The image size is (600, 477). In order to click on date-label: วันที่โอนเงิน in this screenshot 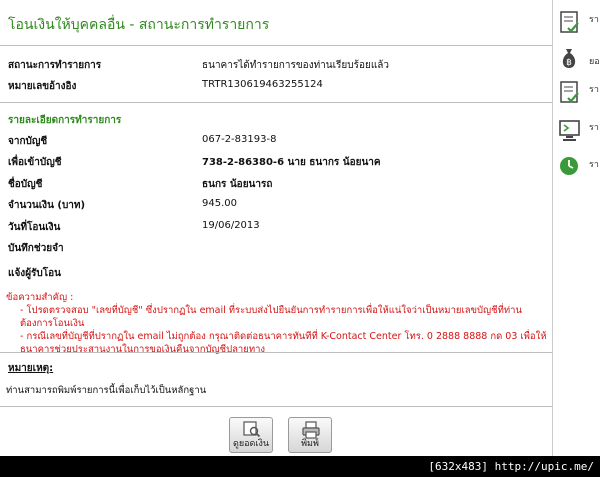, I will do `click(34, 227)`.